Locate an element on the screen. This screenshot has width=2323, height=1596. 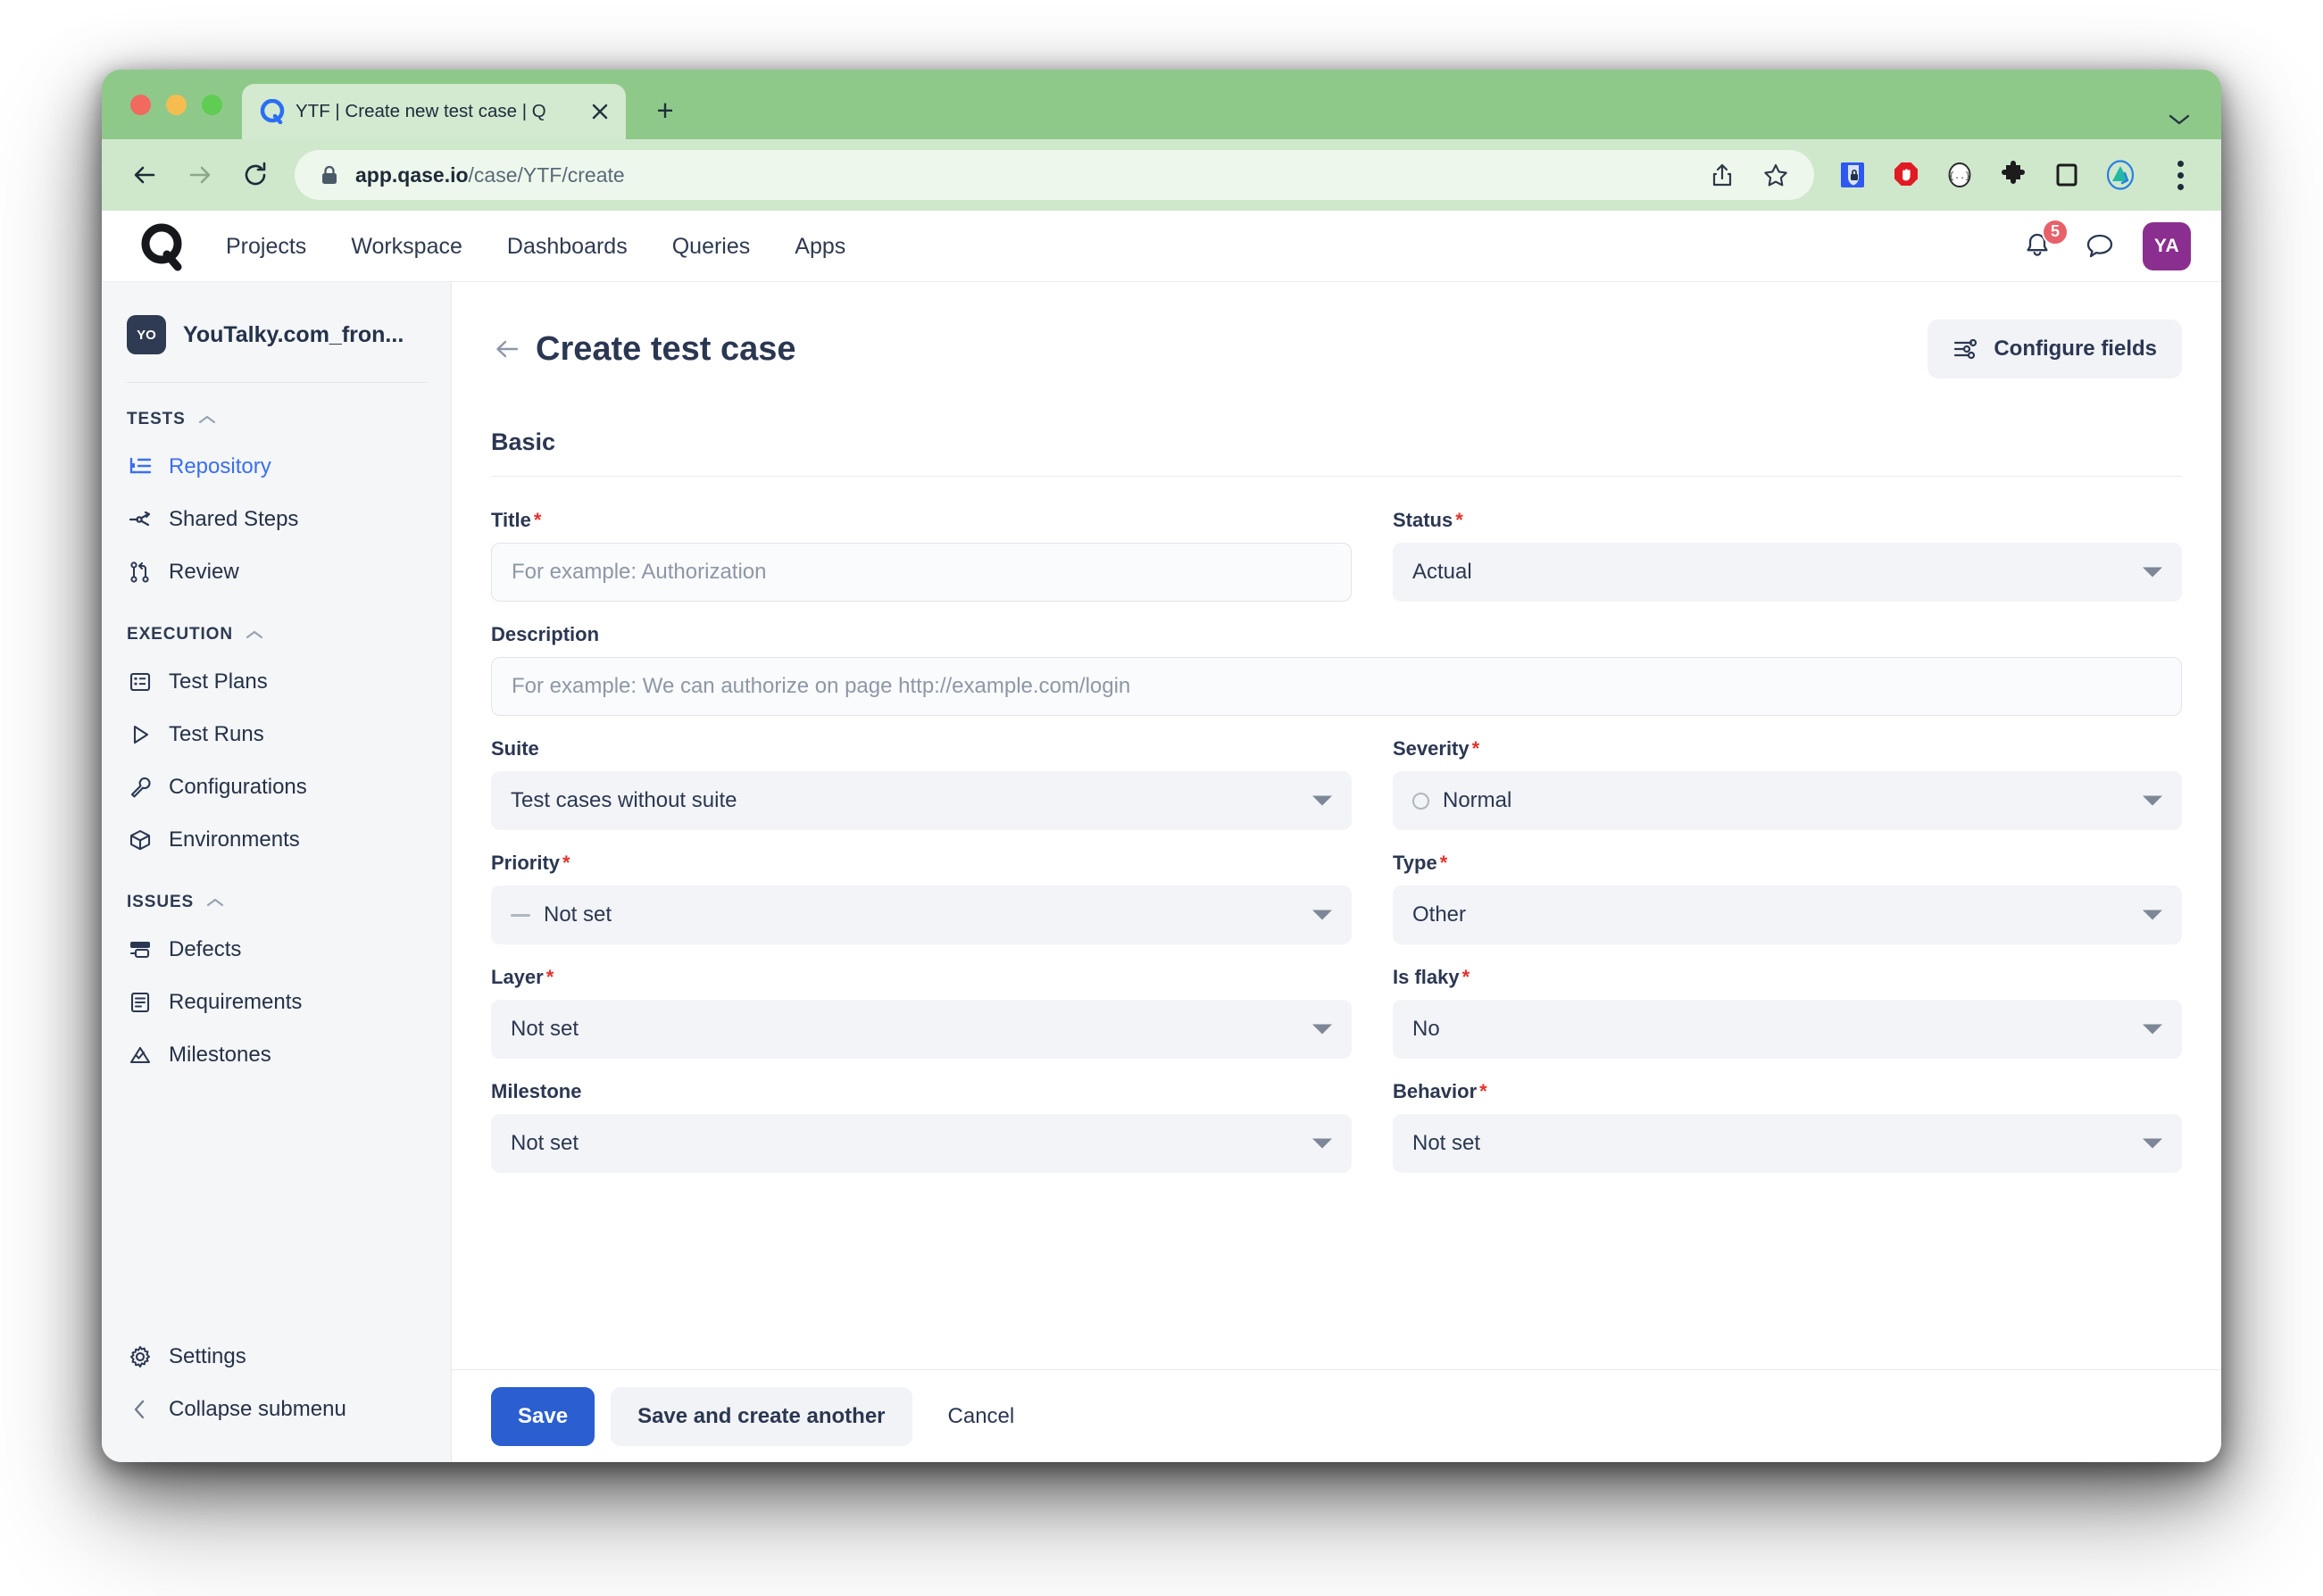
collapse-submenu-button: Collapse submenu is located at coordinates (276, 1409).